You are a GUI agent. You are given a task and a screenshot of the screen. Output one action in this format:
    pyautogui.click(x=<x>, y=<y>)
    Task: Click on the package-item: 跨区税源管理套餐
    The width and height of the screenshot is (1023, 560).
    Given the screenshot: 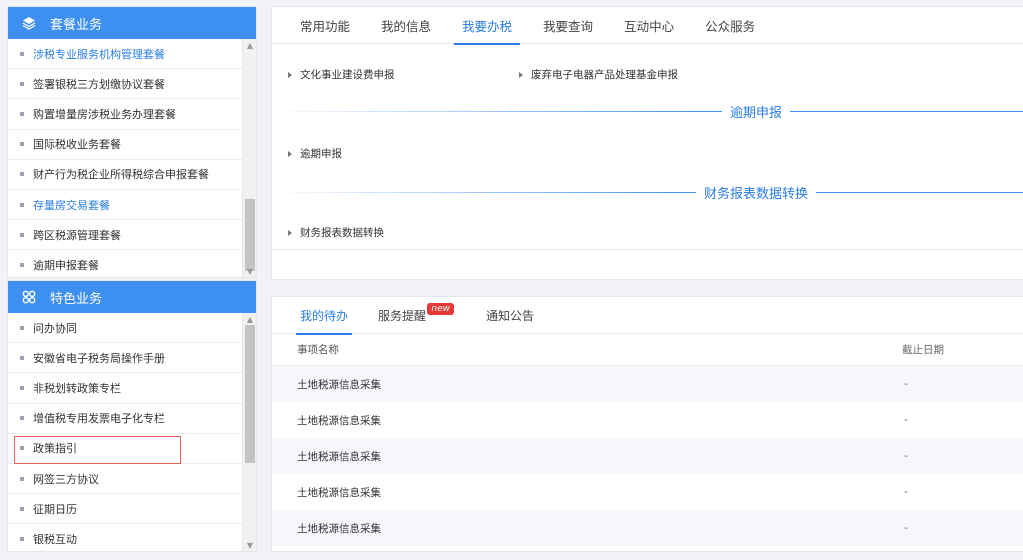 What is the action you would take?
    pyautogui.click(x=125, y=235)
    